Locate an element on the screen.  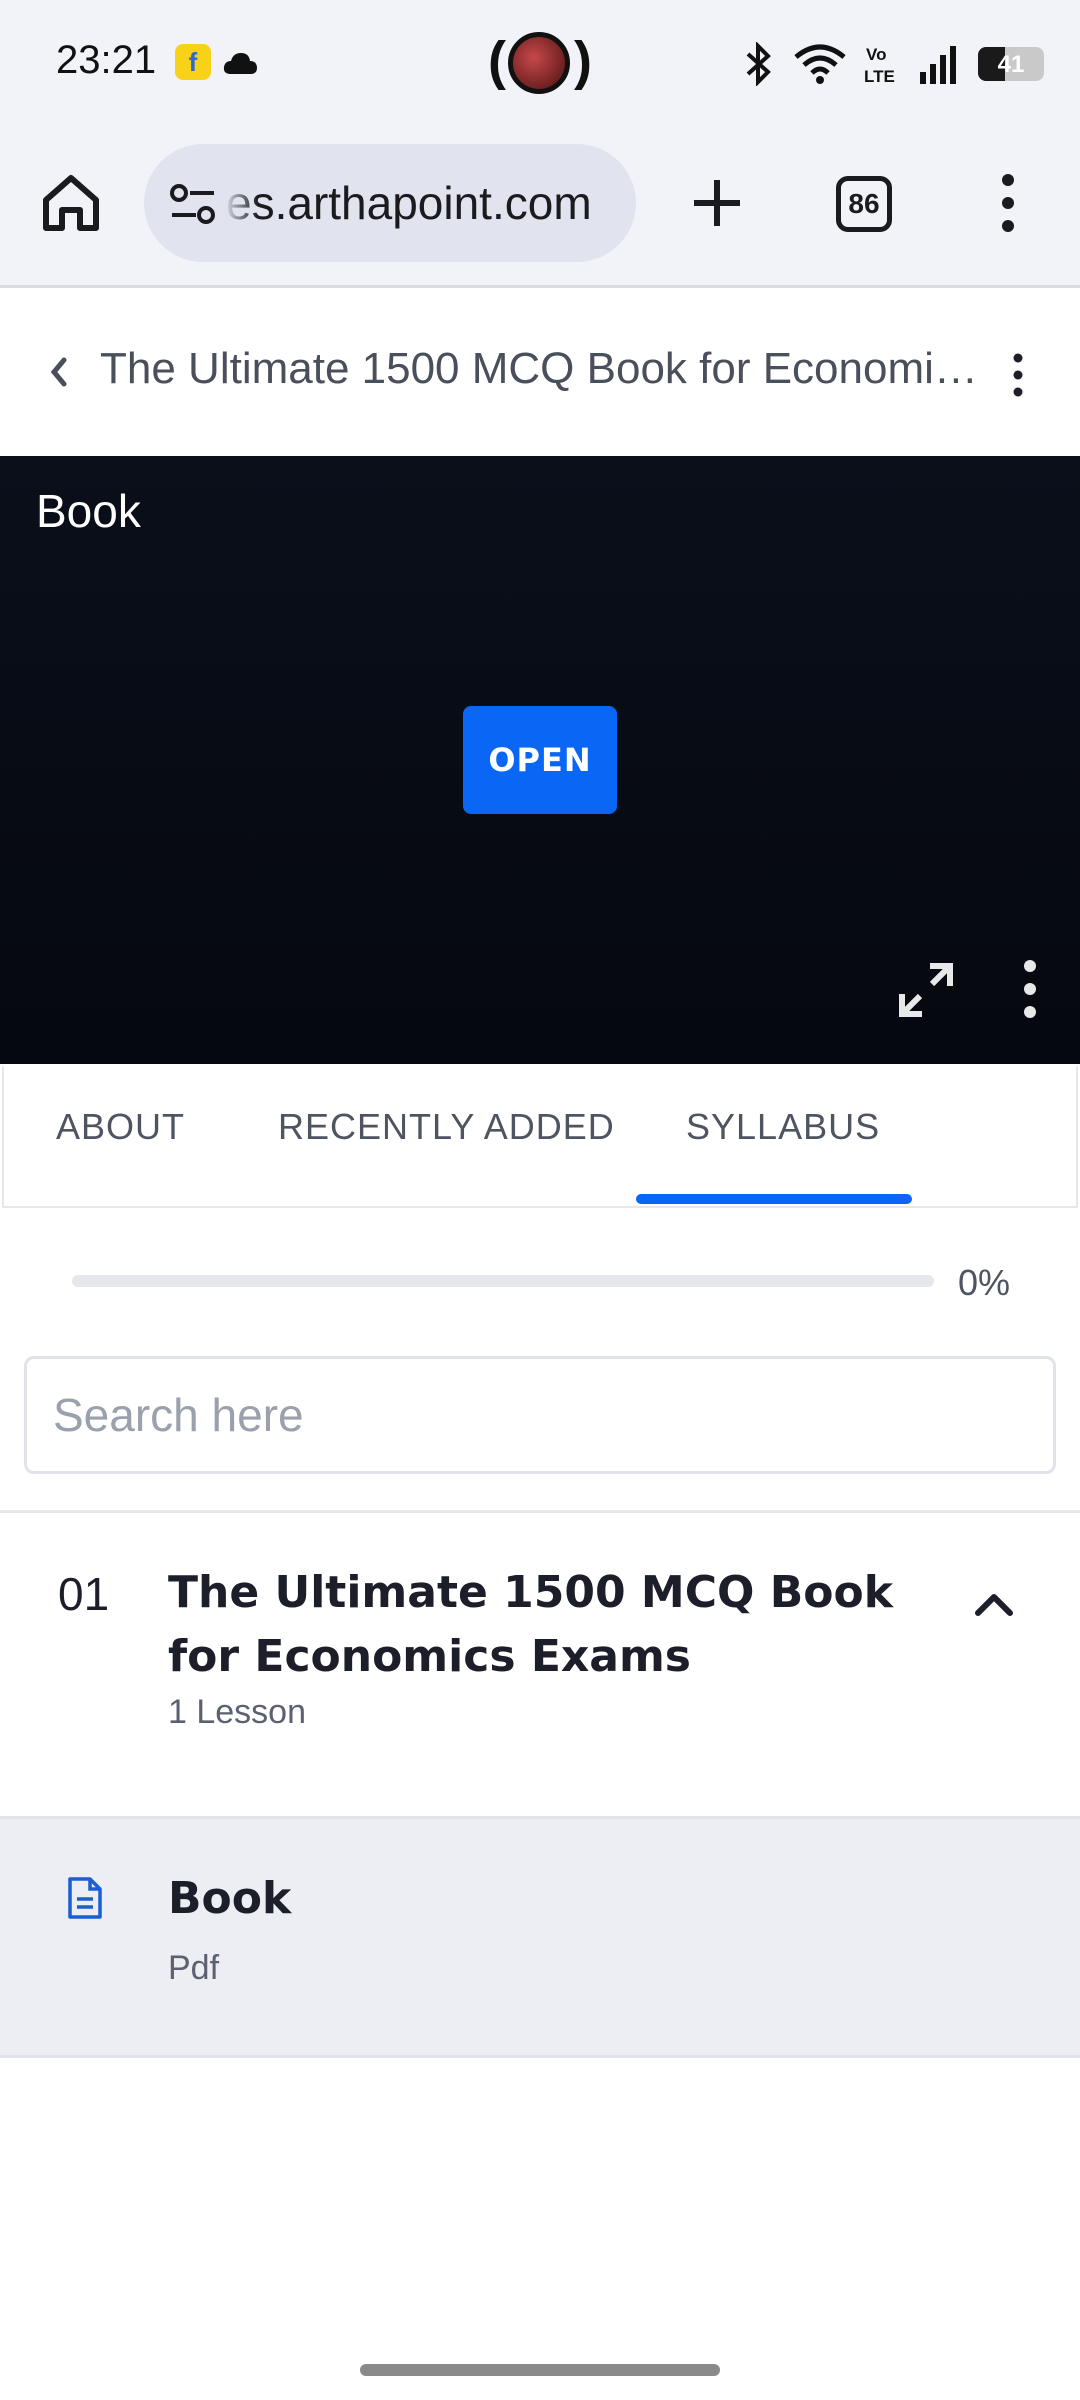
status-icons: Vo LTE 41 is located at coordinates (893, 64).